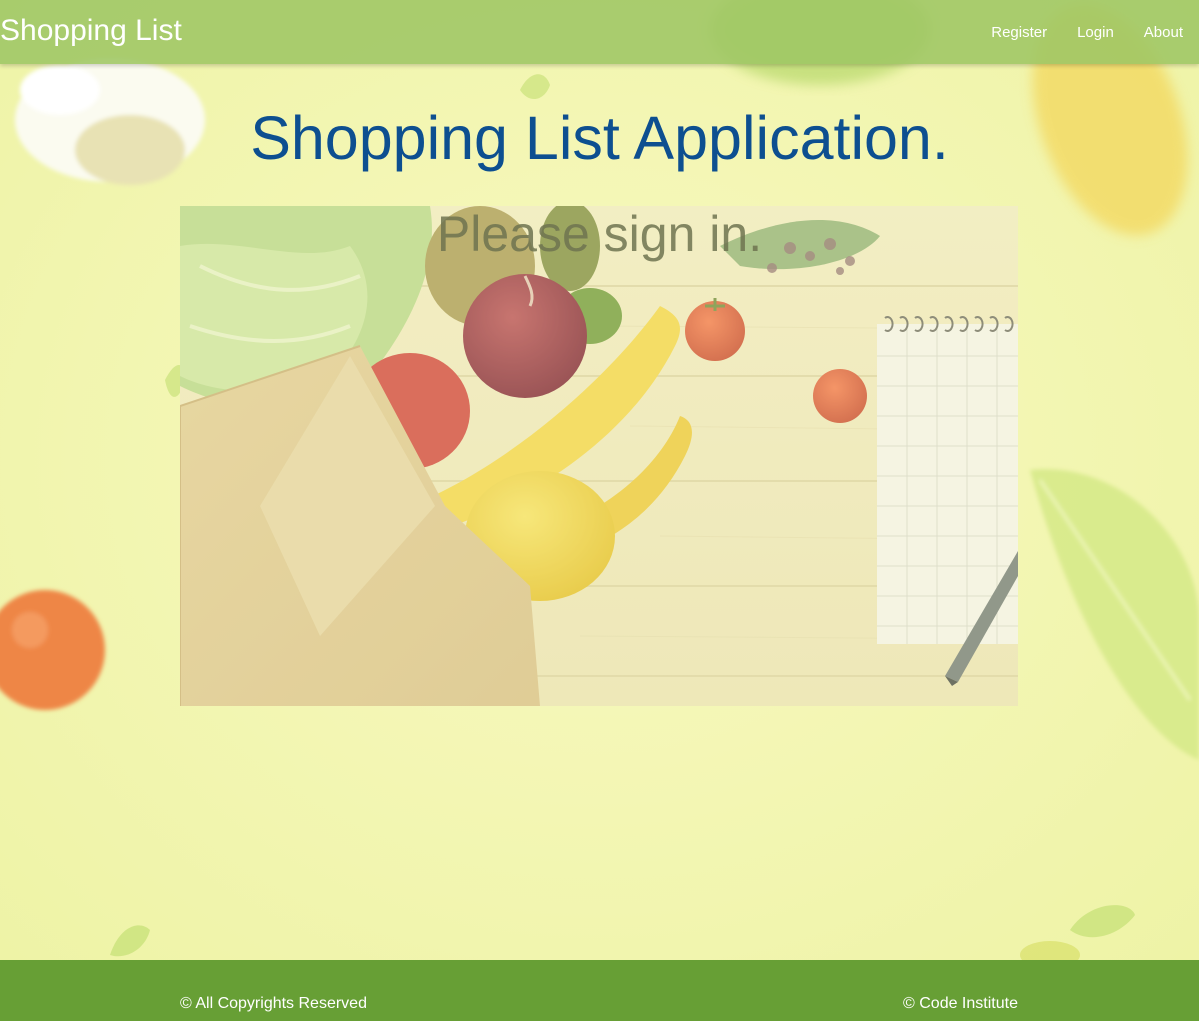  What do you see at coordinates (960, 1003) in the screenshot?
I see `footer-credit: © Code Institute` at bounding box center [960, 1003].